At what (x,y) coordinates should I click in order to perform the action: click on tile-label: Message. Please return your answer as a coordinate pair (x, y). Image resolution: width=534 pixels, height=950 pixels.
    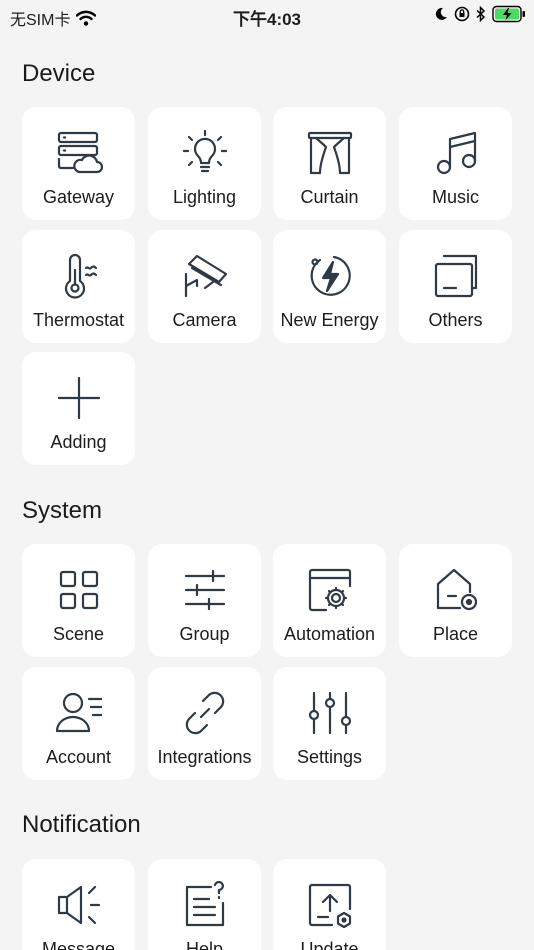
    Looking at the image, I should click on (78, 944).